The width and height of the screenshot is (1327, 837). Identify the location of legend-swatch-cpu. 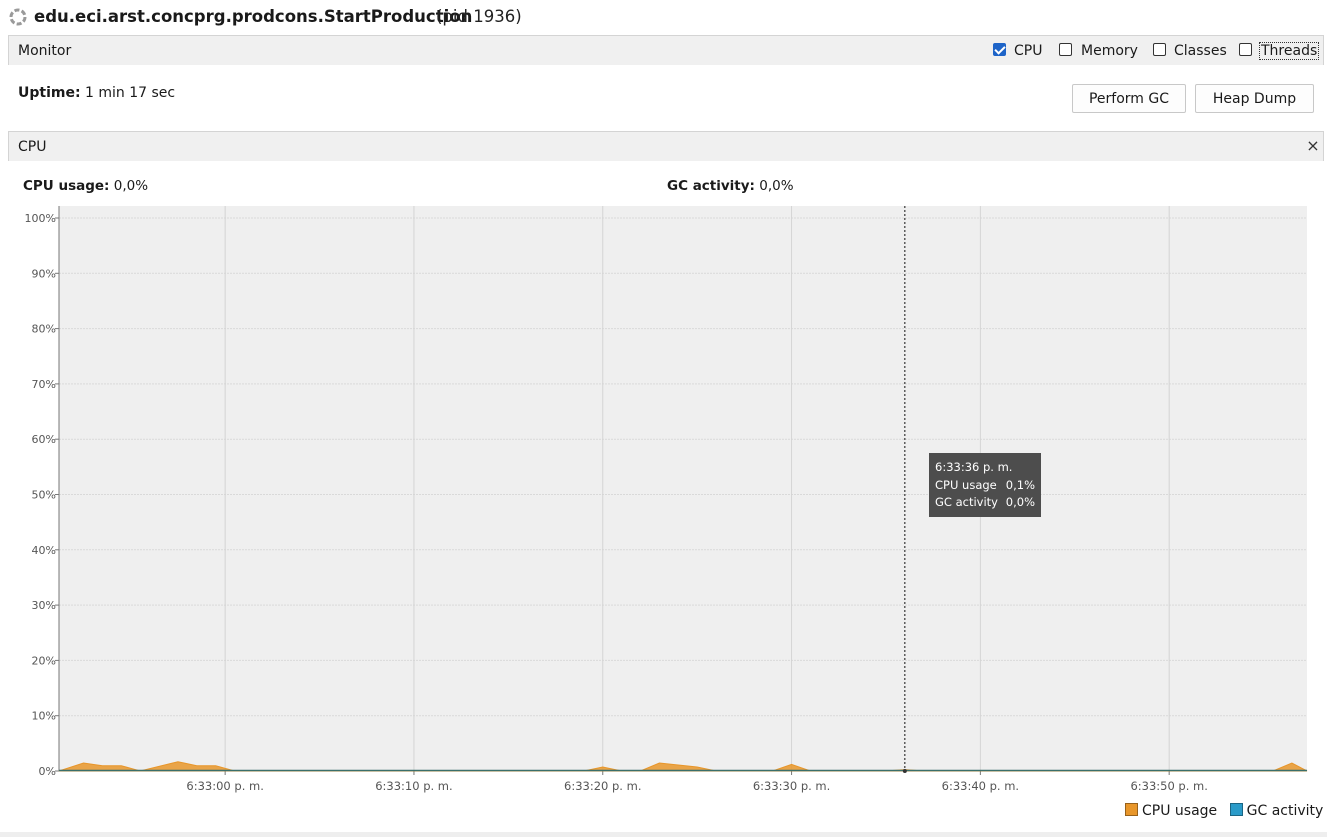
(1131, 809).